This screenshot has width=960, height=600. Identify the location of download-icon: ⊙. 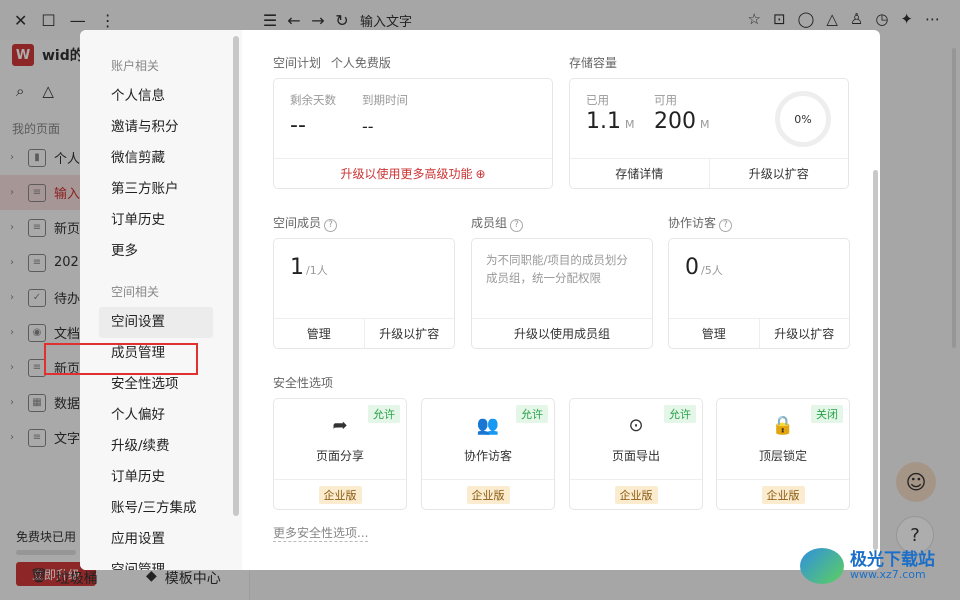
(636, 425).